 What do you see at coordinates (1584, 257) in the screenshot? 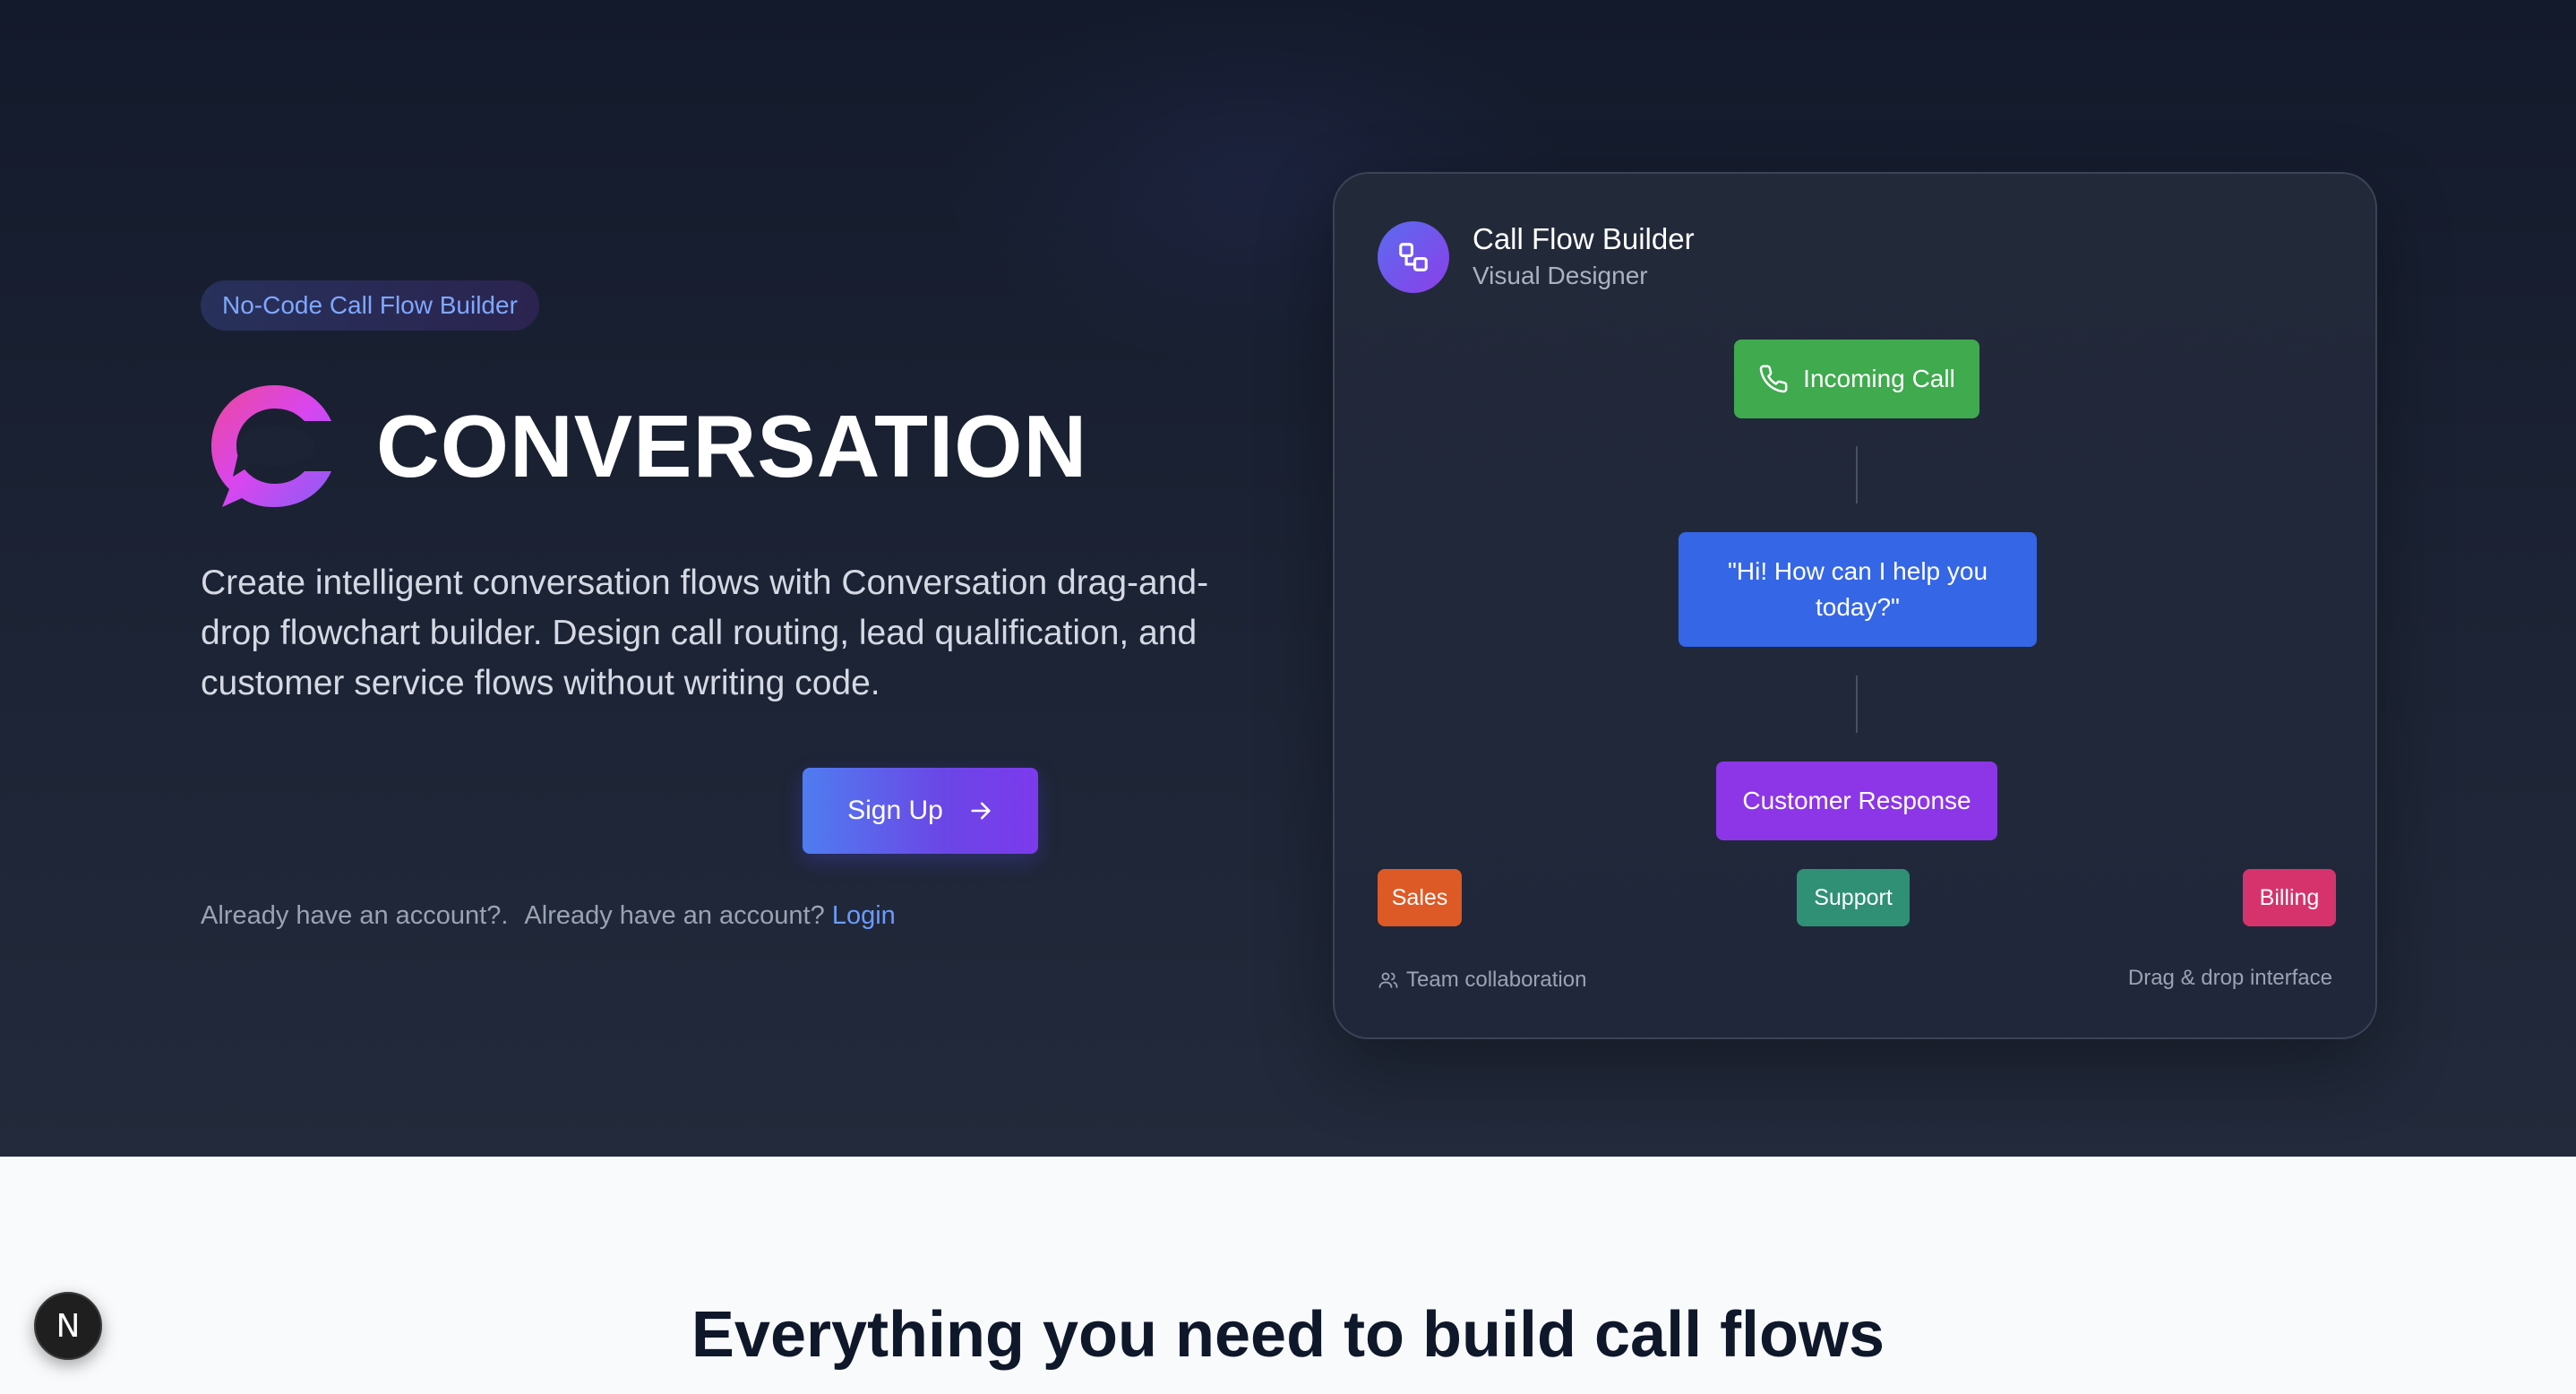
I see `card-titles: Call Flow Builder Visual Designer` at bounding box center [1584, 257].